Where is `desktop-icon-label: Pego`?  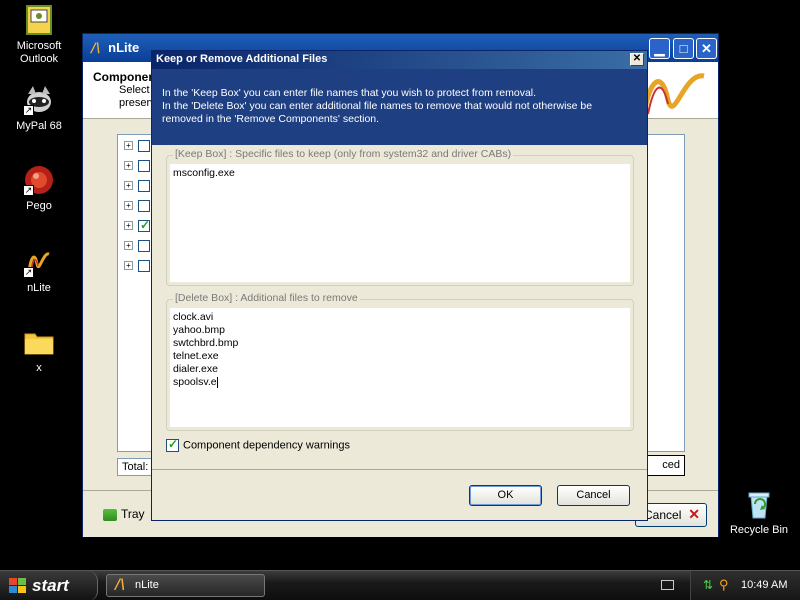
desktop-icon-label: Pego is located at coordinates (39, 206).